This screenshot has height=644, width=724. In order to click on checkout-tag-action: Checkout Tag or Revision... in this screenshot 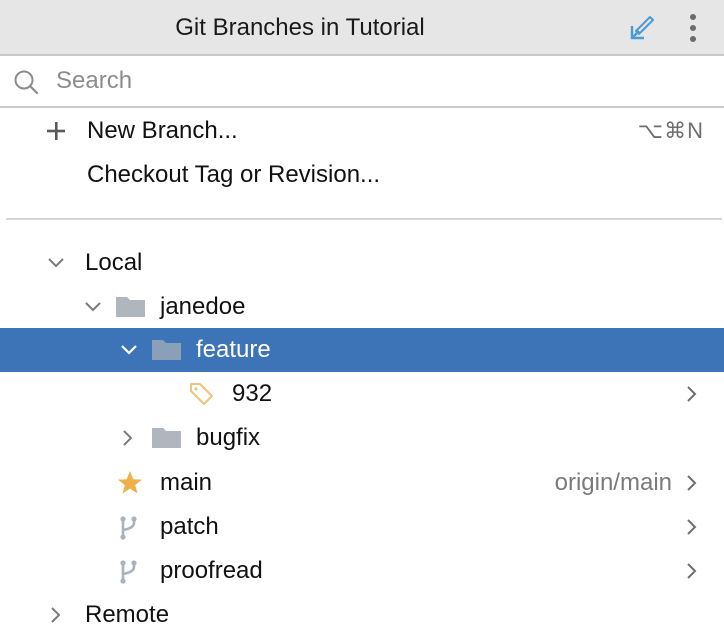, I will do `click(362, 175)`.